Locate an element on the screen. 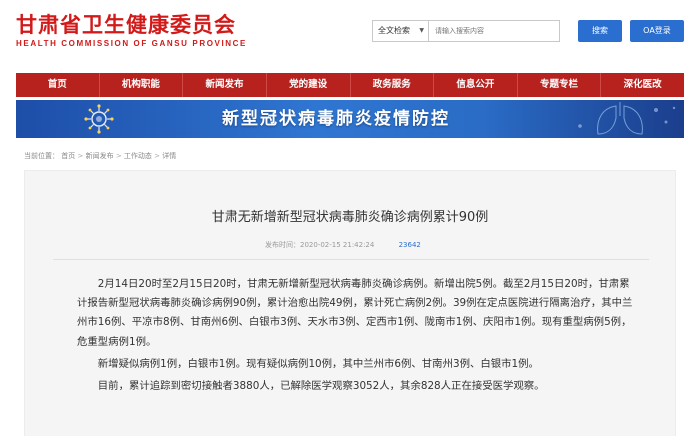 The width and height of the screenshot is (700, 436). nav-item-news: 新闻发布 is located at coordinates (225, 85).